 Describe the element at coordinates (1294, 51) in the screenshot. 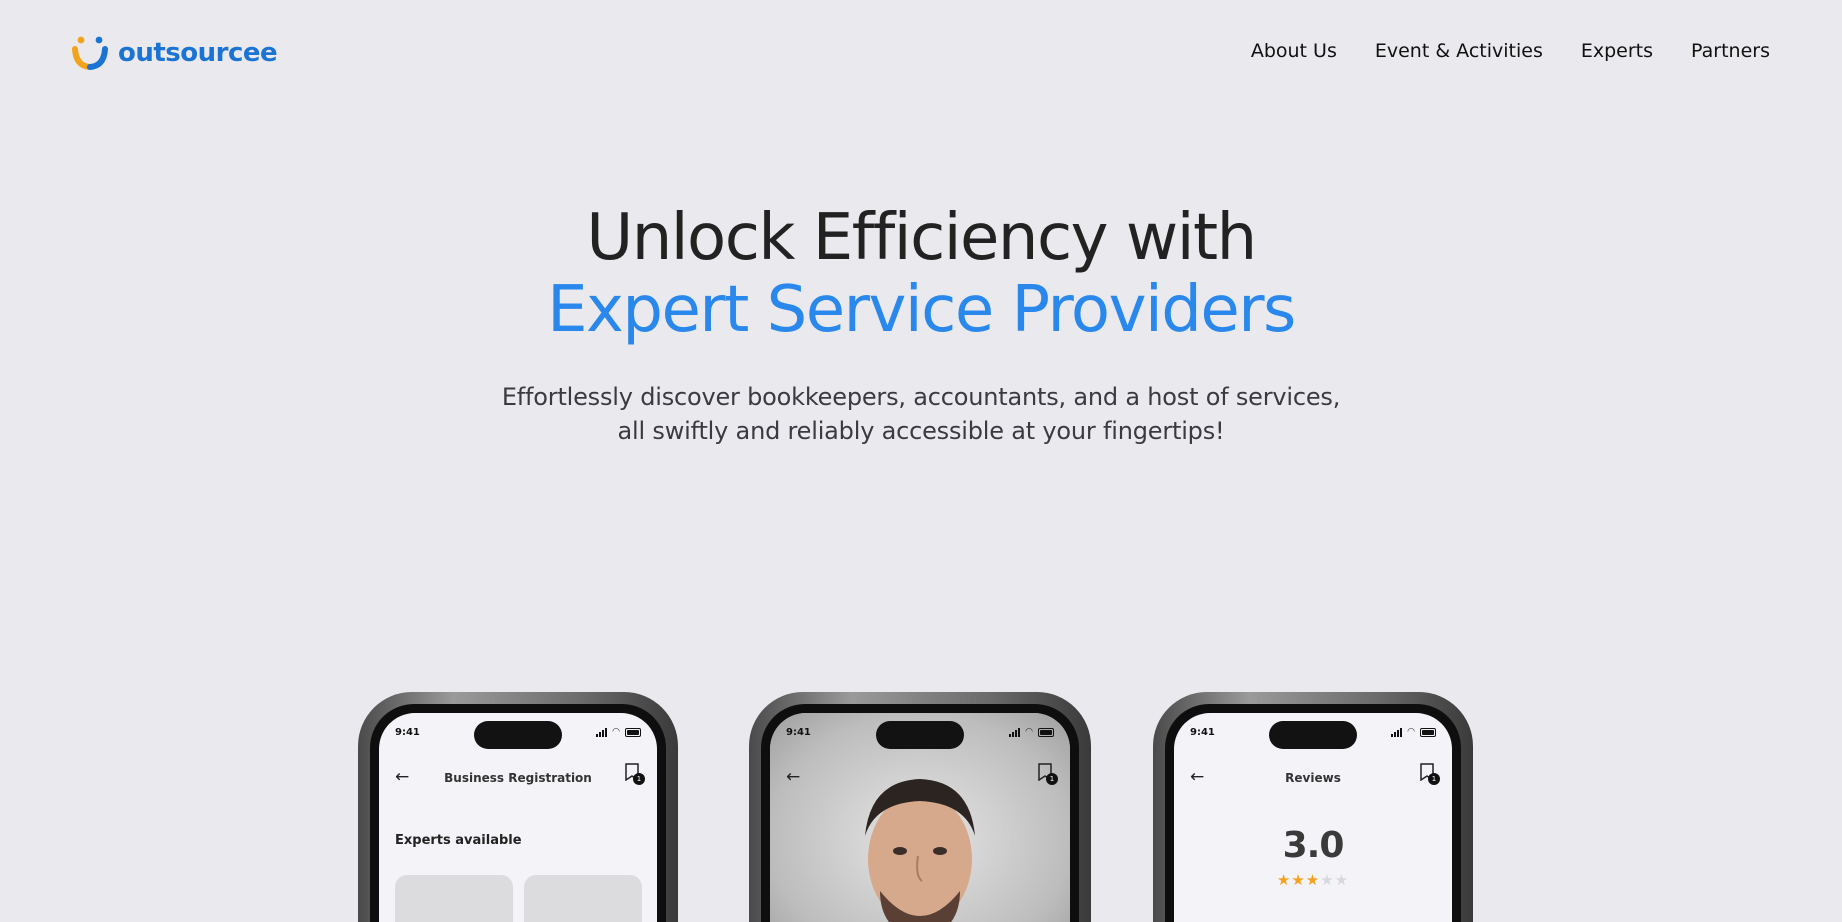

I see `nav-about-us: About Us` at that location.